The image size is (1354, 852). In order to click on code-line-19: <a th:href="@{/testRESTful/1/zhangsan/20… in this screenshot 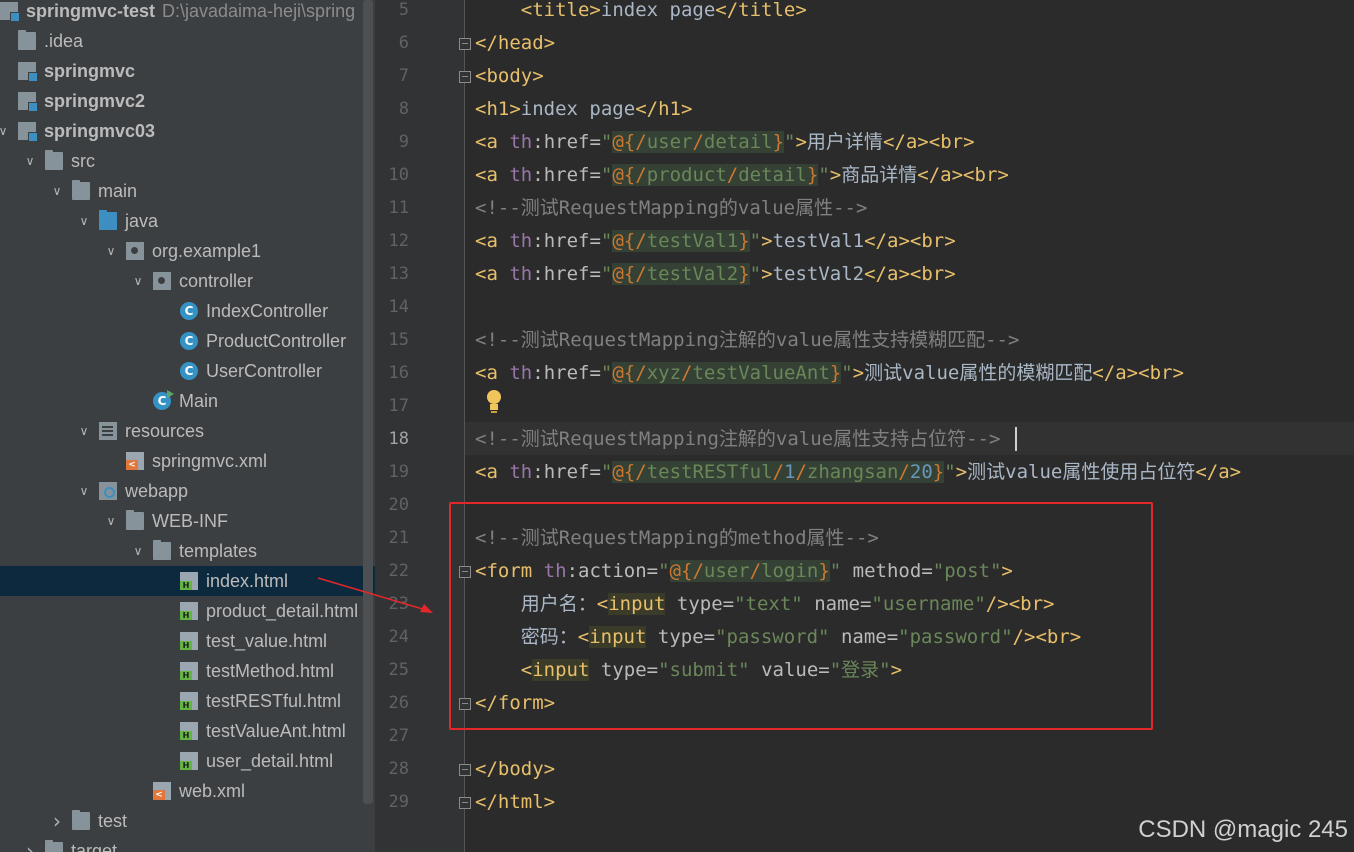, I will do `click(858, 472)`.